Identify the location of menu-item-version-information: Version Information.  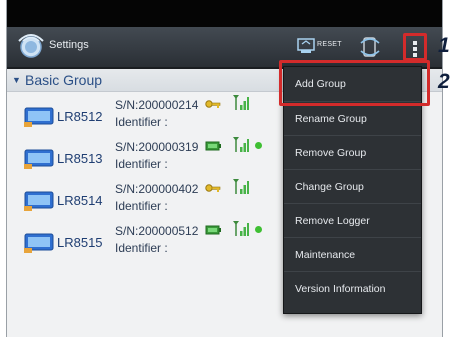
(352, 288).